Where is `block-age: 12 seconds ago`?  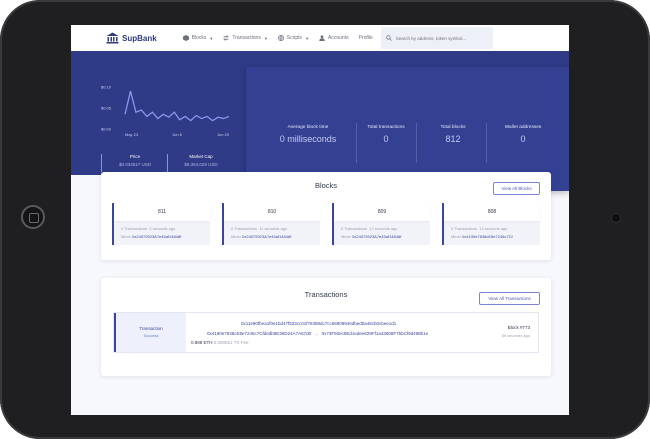
block-age: 12 seconds ago is located at coordinates (383, 228).